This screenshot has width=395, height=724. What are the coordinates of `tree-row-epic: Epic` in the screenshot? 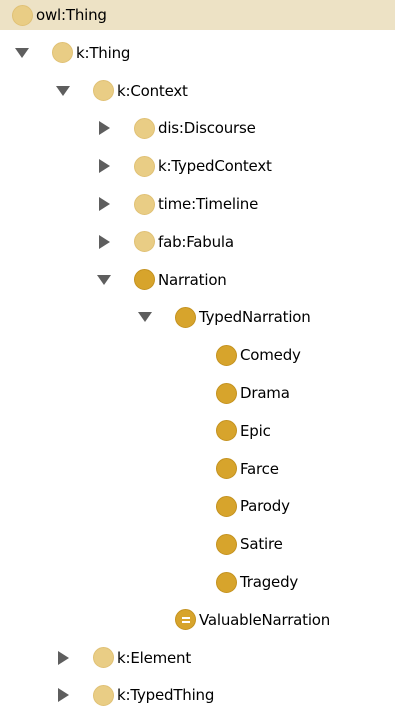 It's located at (197, 431).